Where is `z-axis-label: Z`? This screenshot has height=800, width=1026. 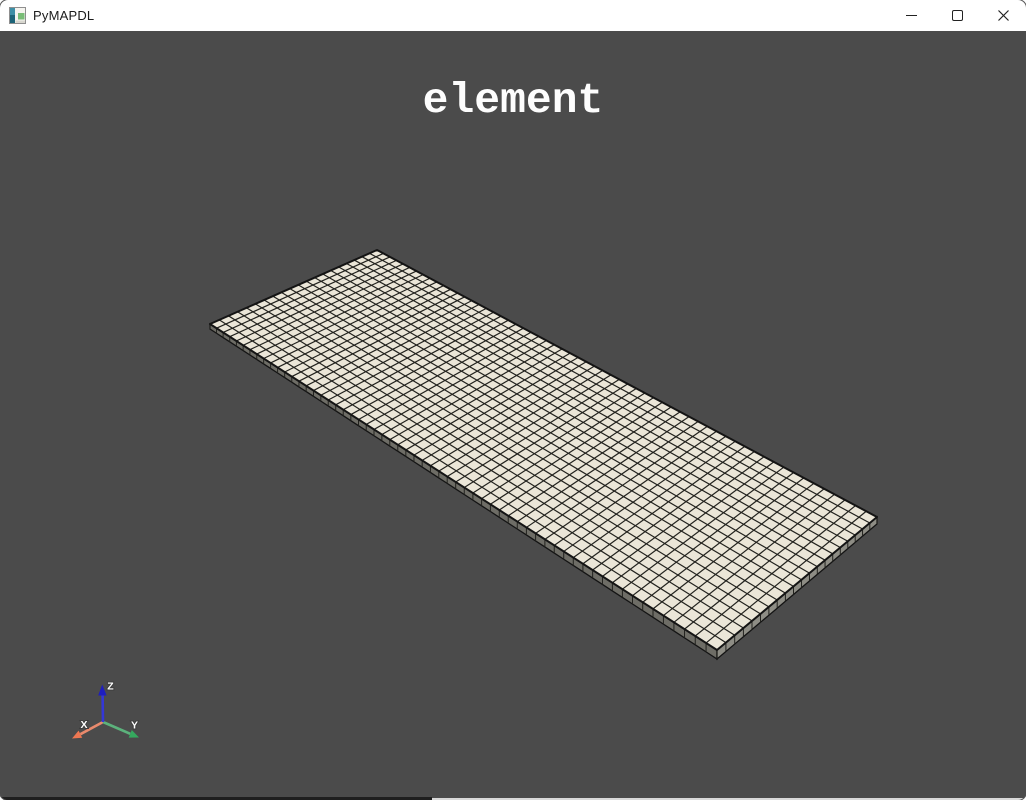
z-axis-label: Z is located at coordinates (110, 687).